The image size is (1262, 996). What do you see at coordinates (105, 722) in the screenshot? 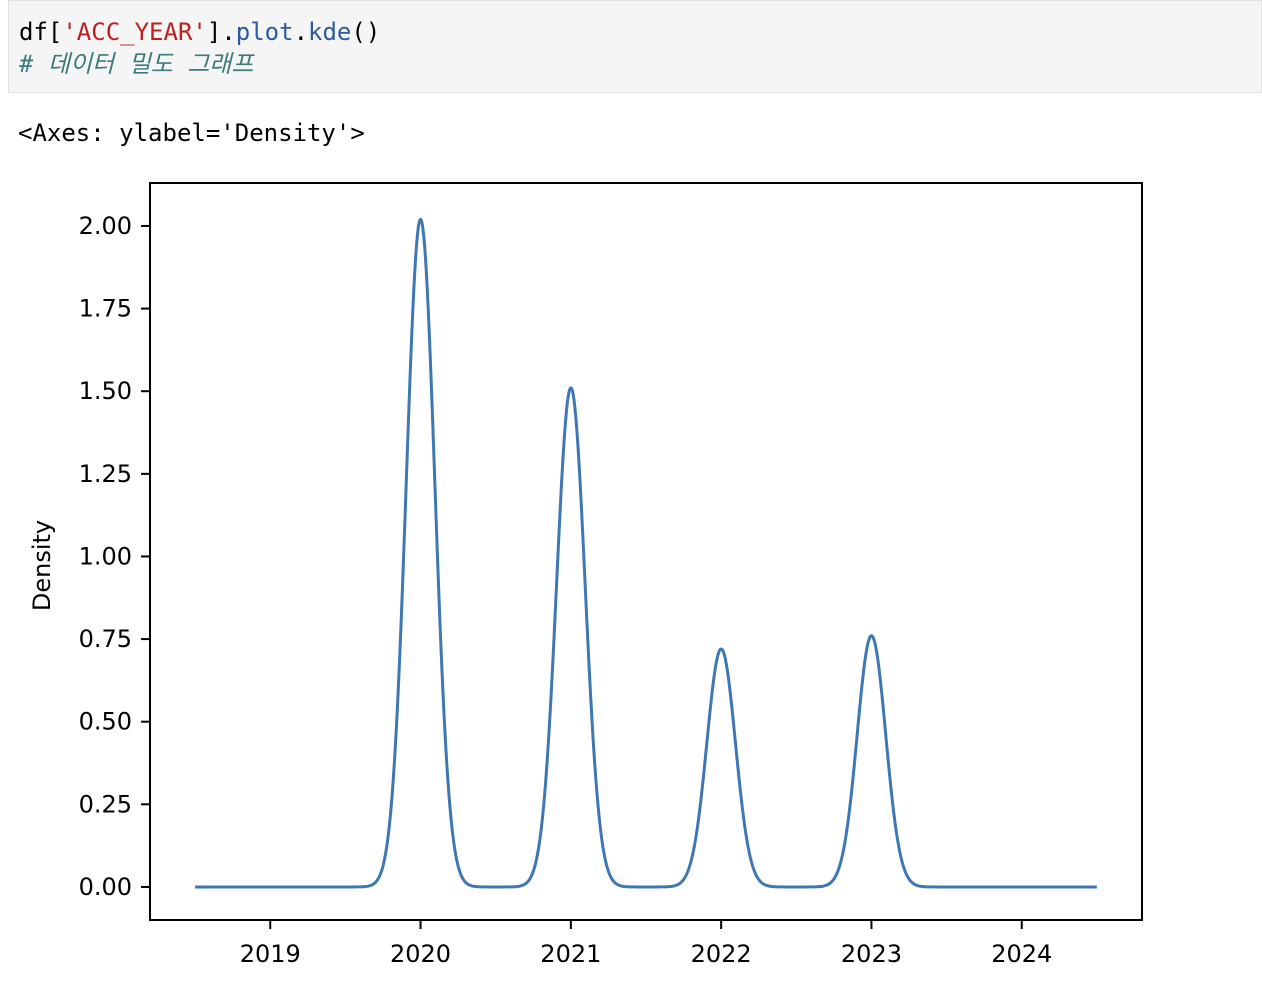
I see `y-tick-label: 0.50` at bounding box center [105, 722].